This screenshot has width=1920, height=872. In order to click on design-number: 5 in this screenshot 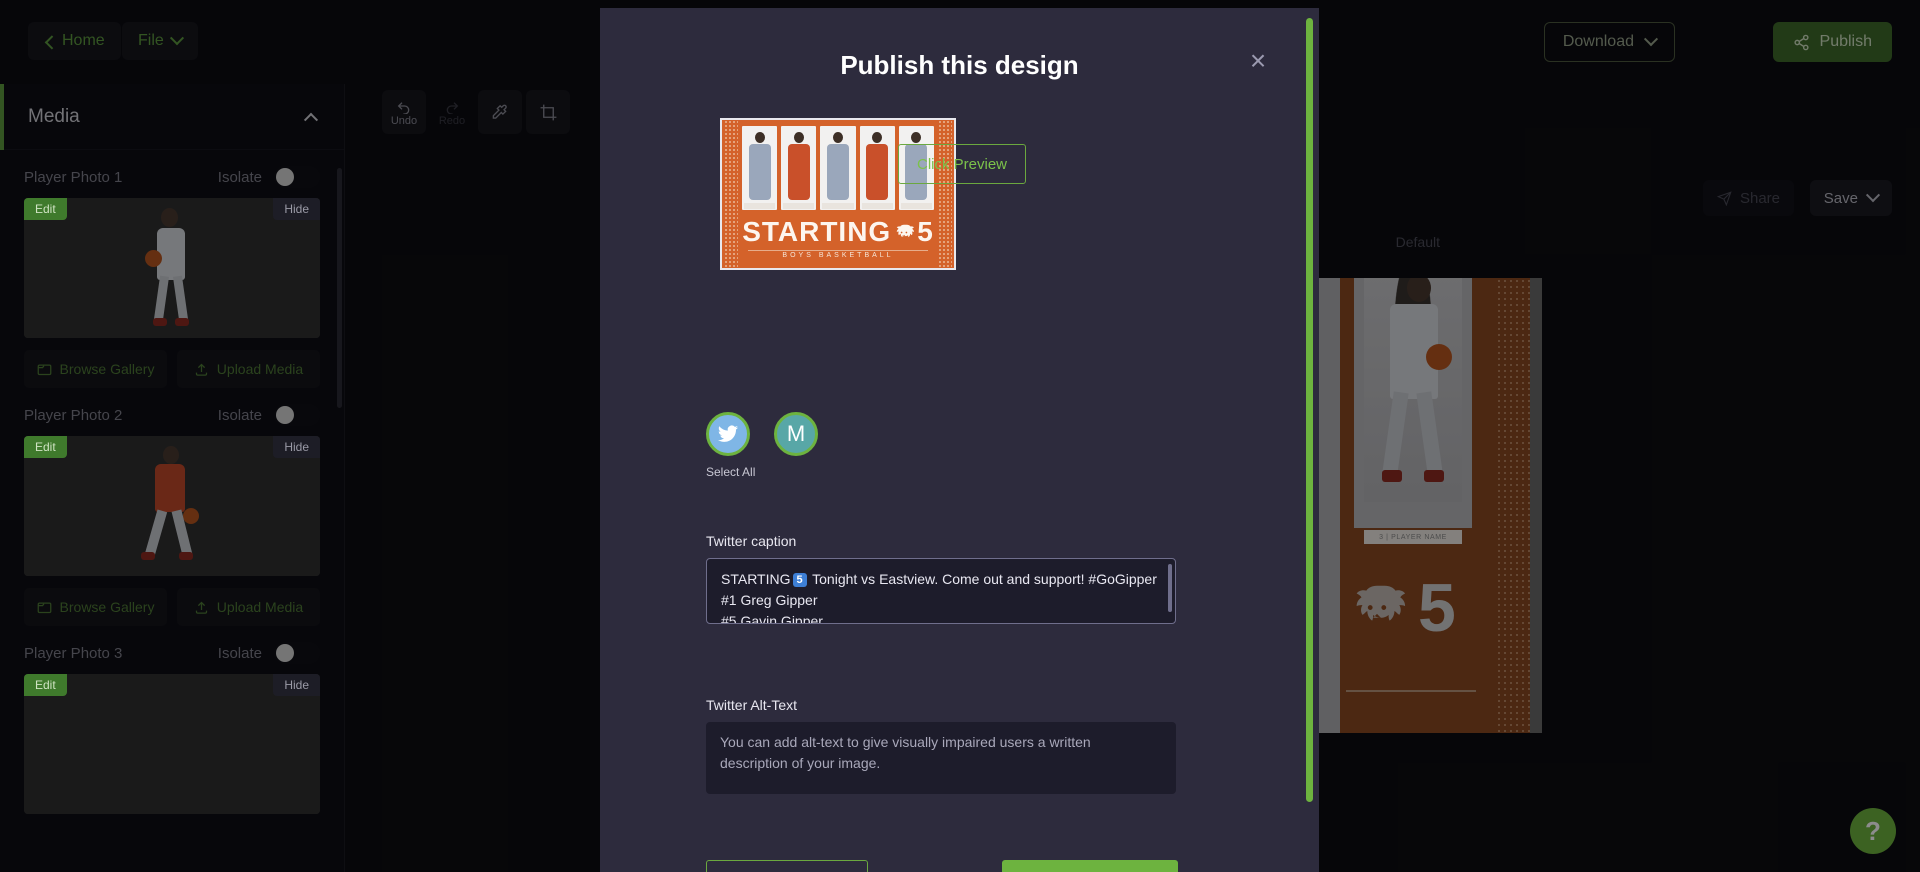, I will do `click(925, 231)`.